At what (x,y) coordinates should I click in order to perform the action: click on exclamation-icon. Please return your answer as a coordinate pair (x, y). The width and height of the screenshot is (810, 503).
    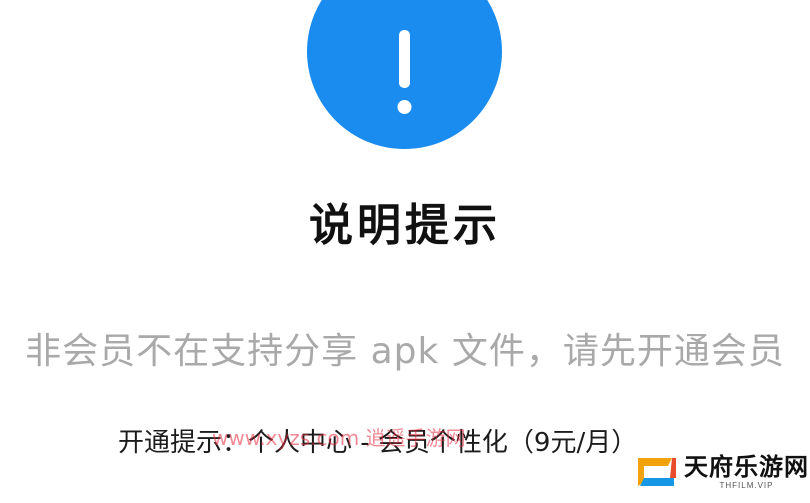
    Looking at the image, I should click on (404, 72).